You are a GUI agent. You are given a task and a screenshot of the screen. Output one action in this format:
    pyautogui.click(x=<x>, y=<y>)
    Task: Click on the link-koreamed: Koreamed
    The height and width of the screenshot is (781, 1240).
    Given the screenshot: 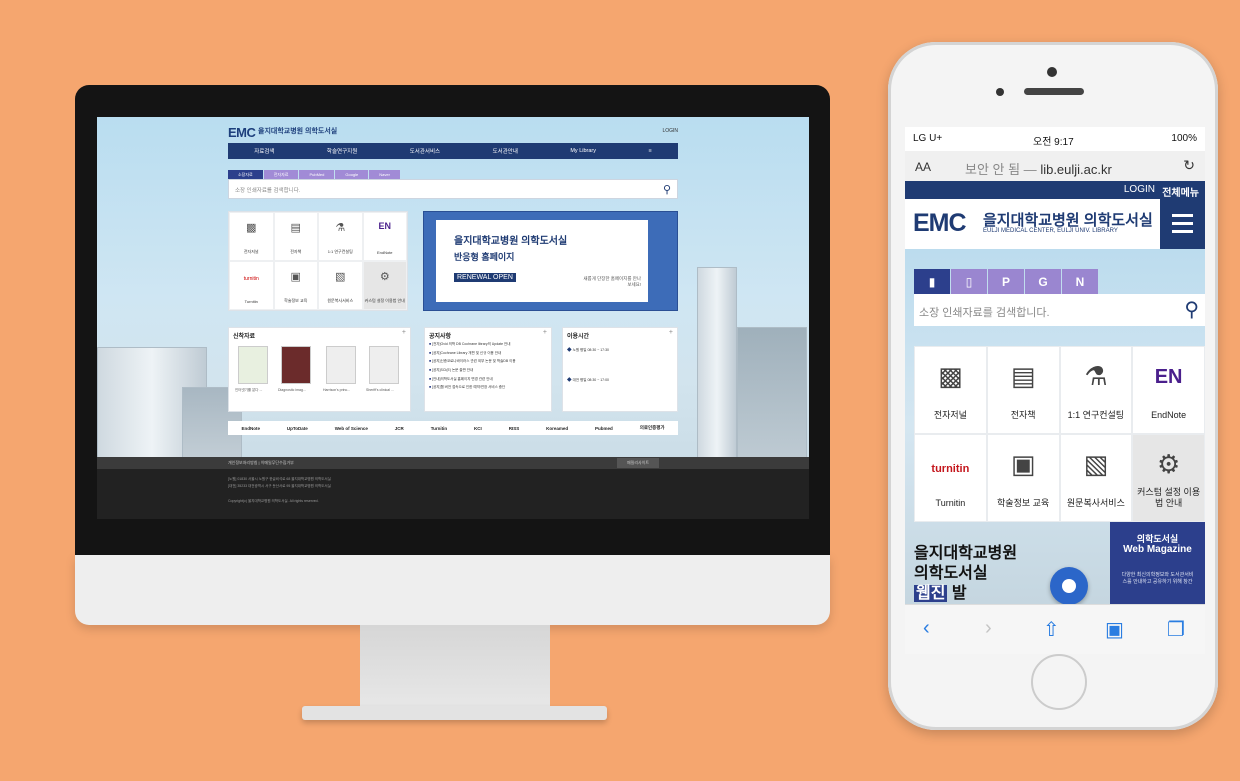 What is the action you would take?
    pyautogui.click(x=557, y=428)
    